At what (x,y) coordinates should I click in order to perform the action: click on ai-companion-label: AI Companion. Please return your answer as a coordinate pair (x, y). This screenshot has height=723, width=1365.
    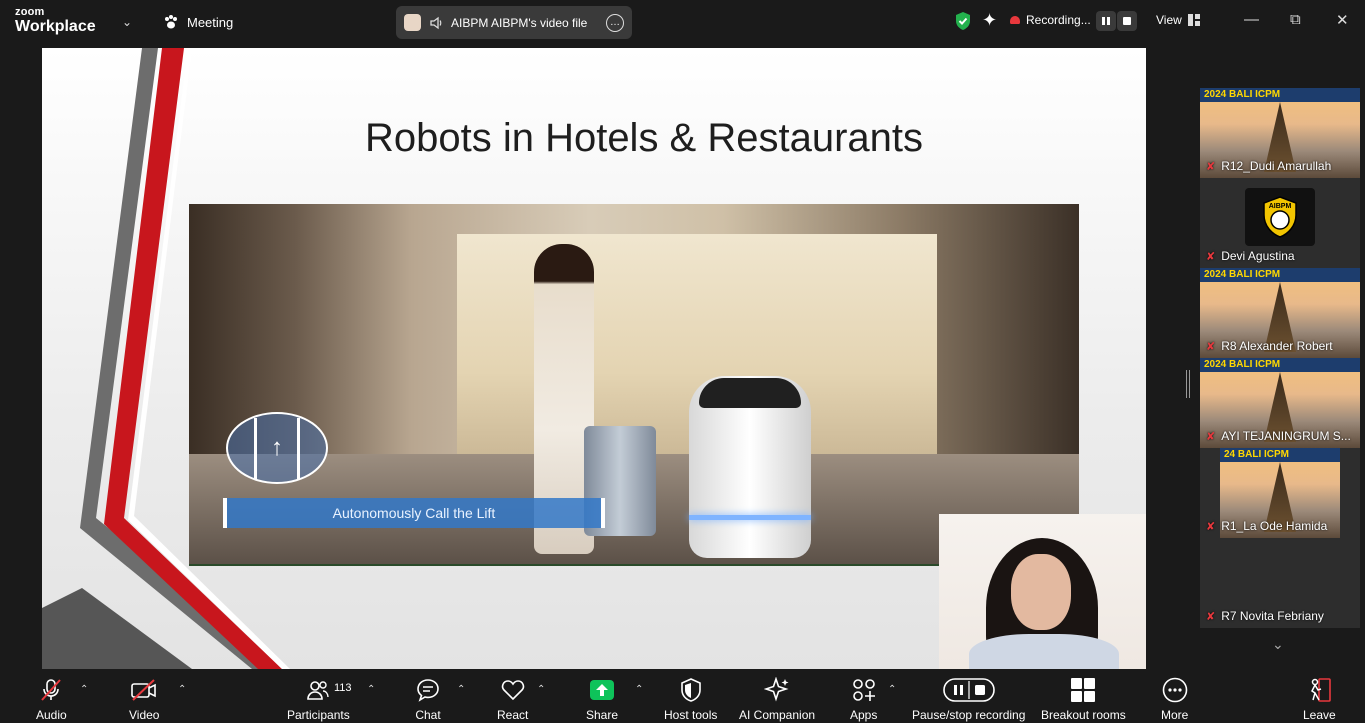
    Looking at the image, I should click on (777, 715).